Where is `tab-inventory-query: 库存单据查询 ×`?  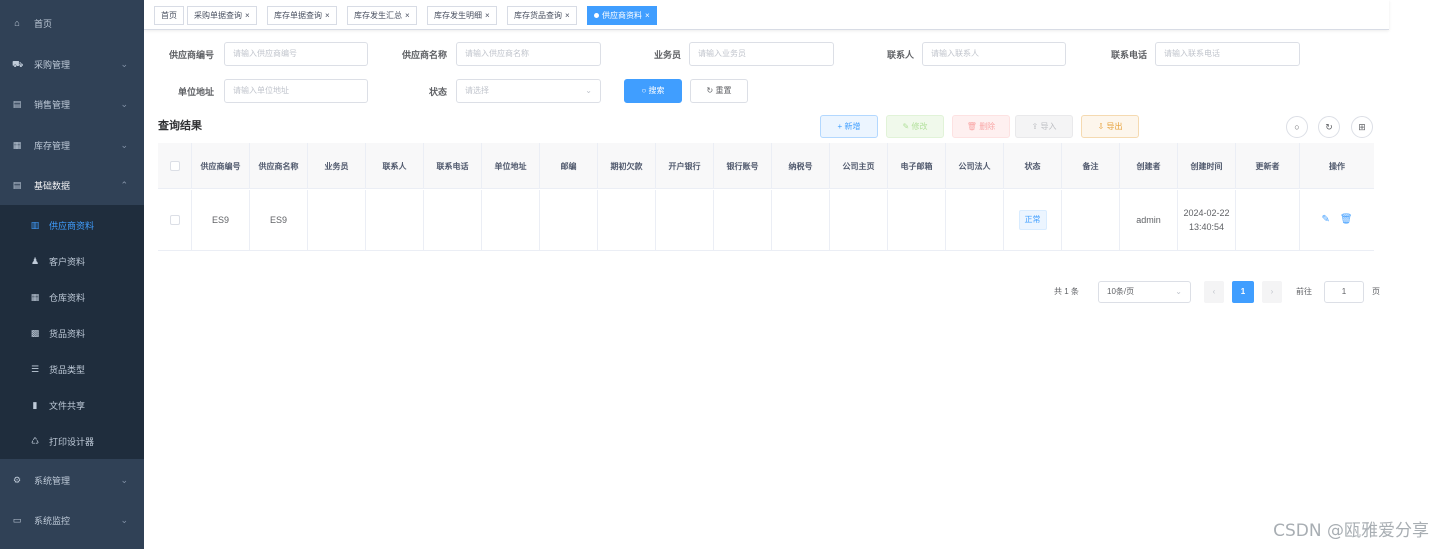
tab-inventory-query: 库存单据查询 × is located at coordinates (302, 15).